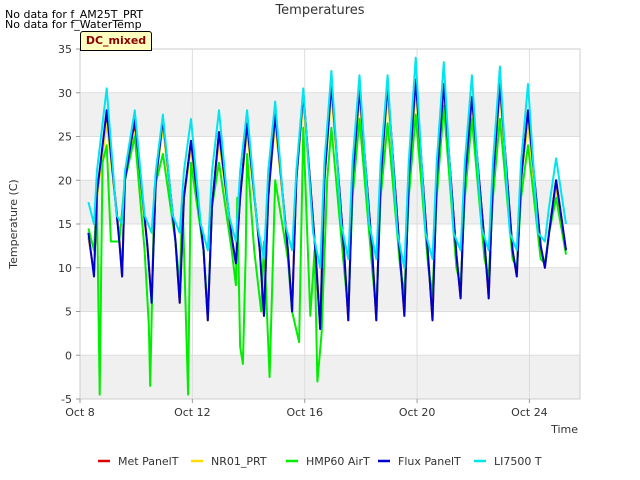  What do you see at coordinates (65, 49) in the screenshot?
I see `y-tick-label: 35` at bounding box center [65, 49].